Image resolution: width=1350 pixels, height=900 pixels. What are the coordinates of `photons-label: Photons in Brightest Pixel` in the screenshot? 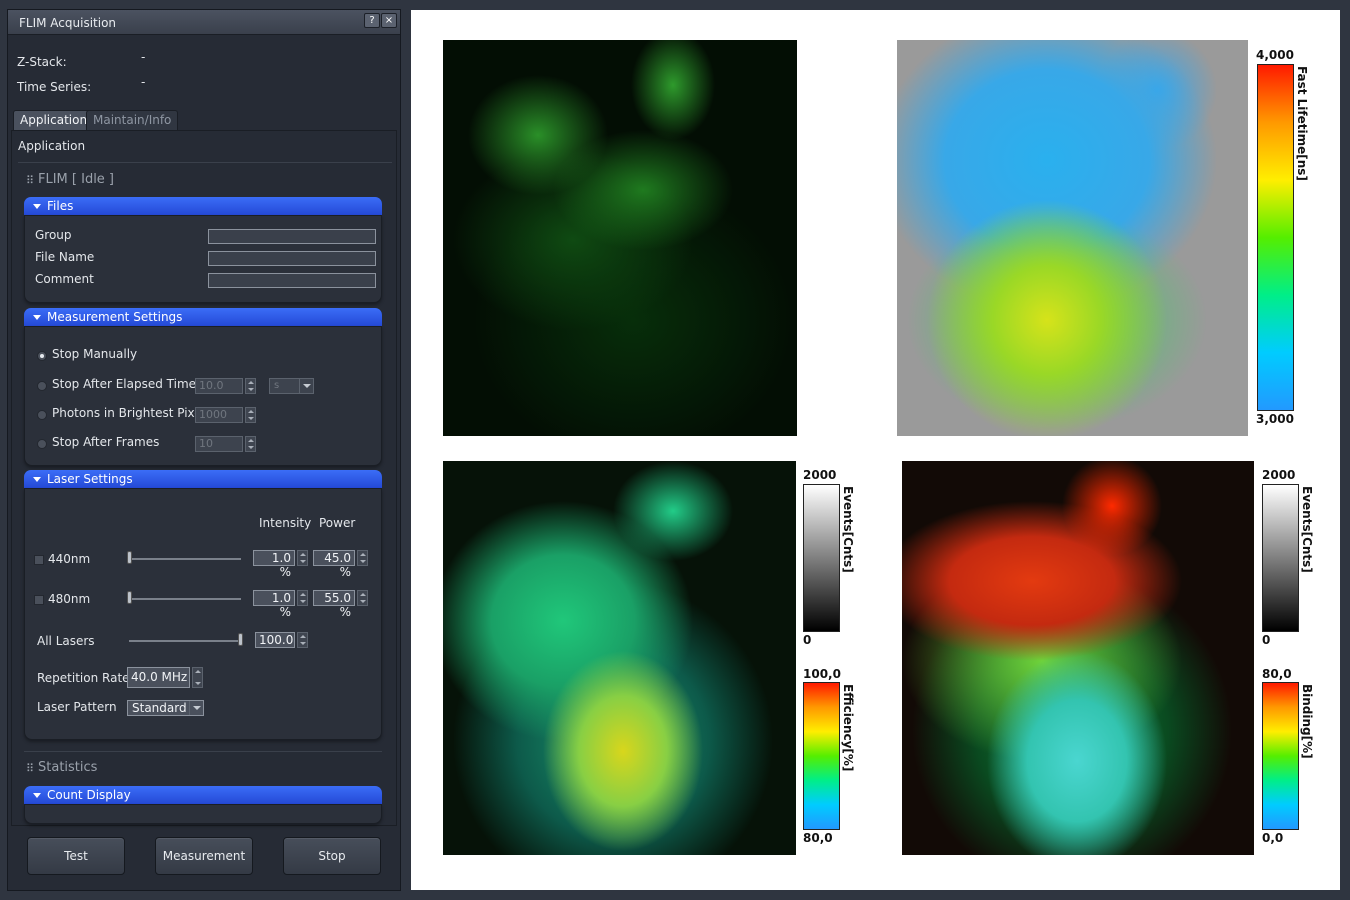 It's located at (128, 413).